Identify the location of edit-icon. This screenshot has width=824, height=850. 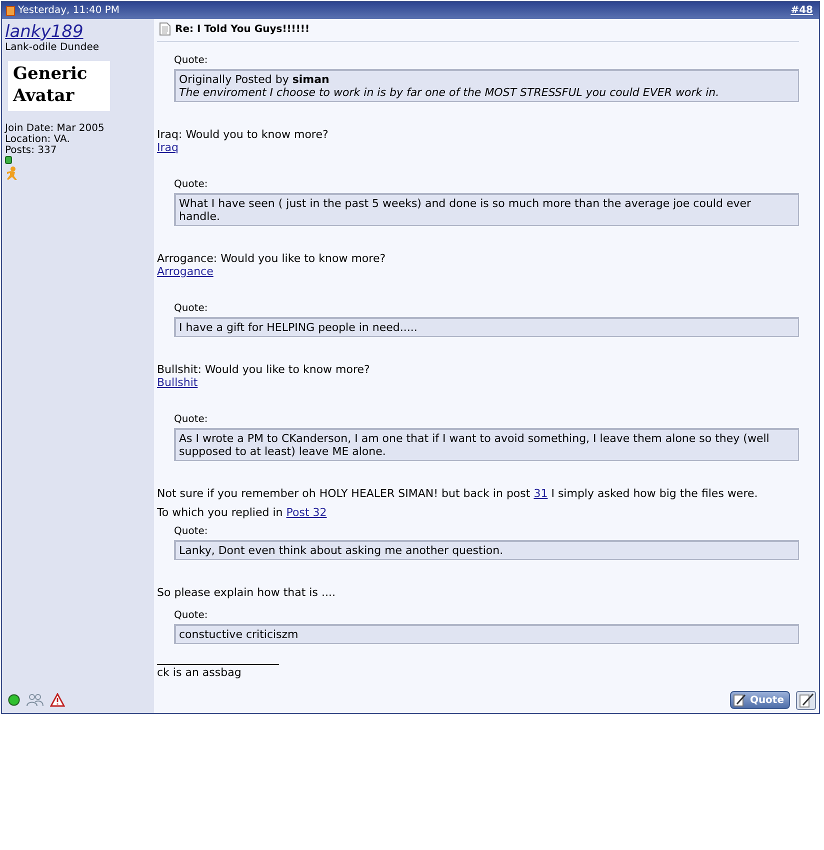
(806, 700).